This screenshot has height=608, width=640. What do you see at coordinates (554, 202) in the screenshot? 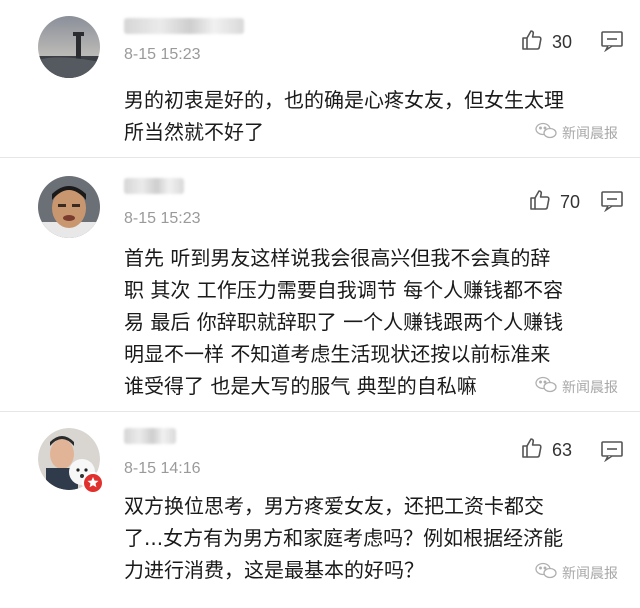
I see `like-button: 70` at bounding box center [554, 202].